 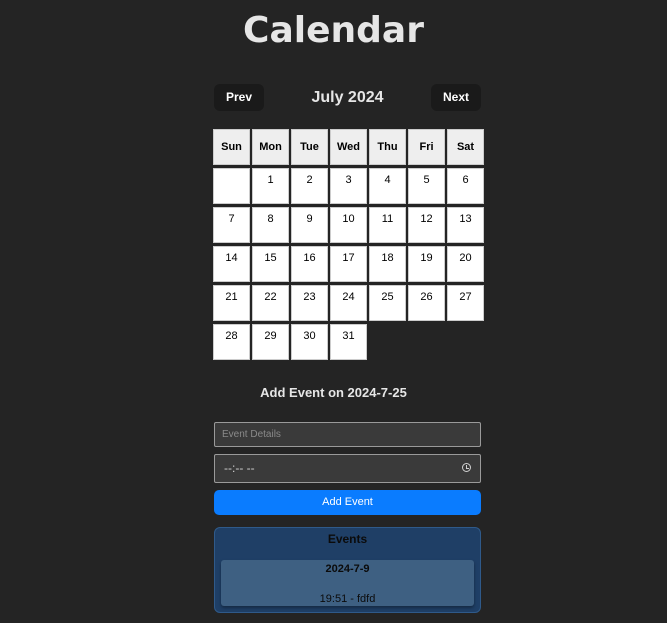 What do you see at coordinates (465, 225) in the screenshot?
I see `day-cell: 13` at bounding box center [465, 225].